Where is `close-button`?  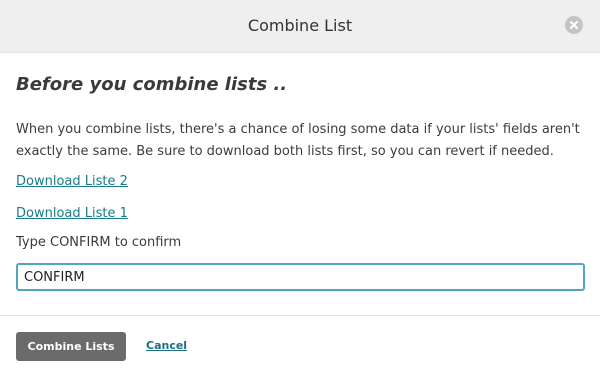
close-button is located at coordinates (574, 25).